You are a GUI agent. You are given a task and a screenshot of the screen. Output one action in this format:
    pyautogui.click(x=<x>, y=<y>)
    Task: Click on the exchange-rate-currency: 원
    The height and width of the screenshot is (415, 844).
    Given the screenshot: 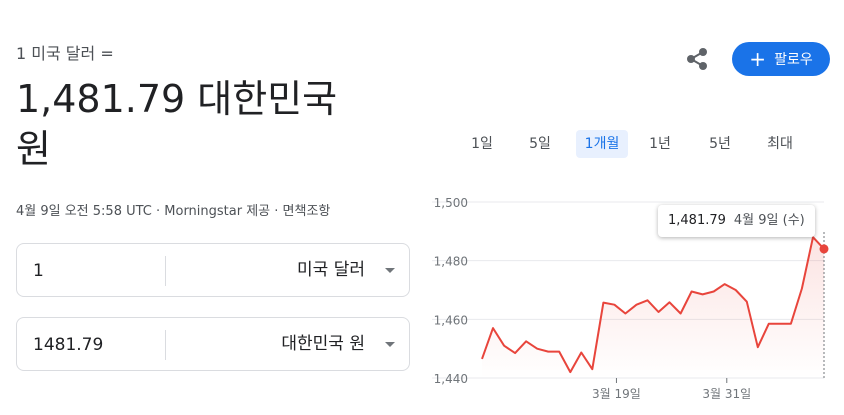 What is the action you would take?
    pyautogui.click(x=33, y=149)
    